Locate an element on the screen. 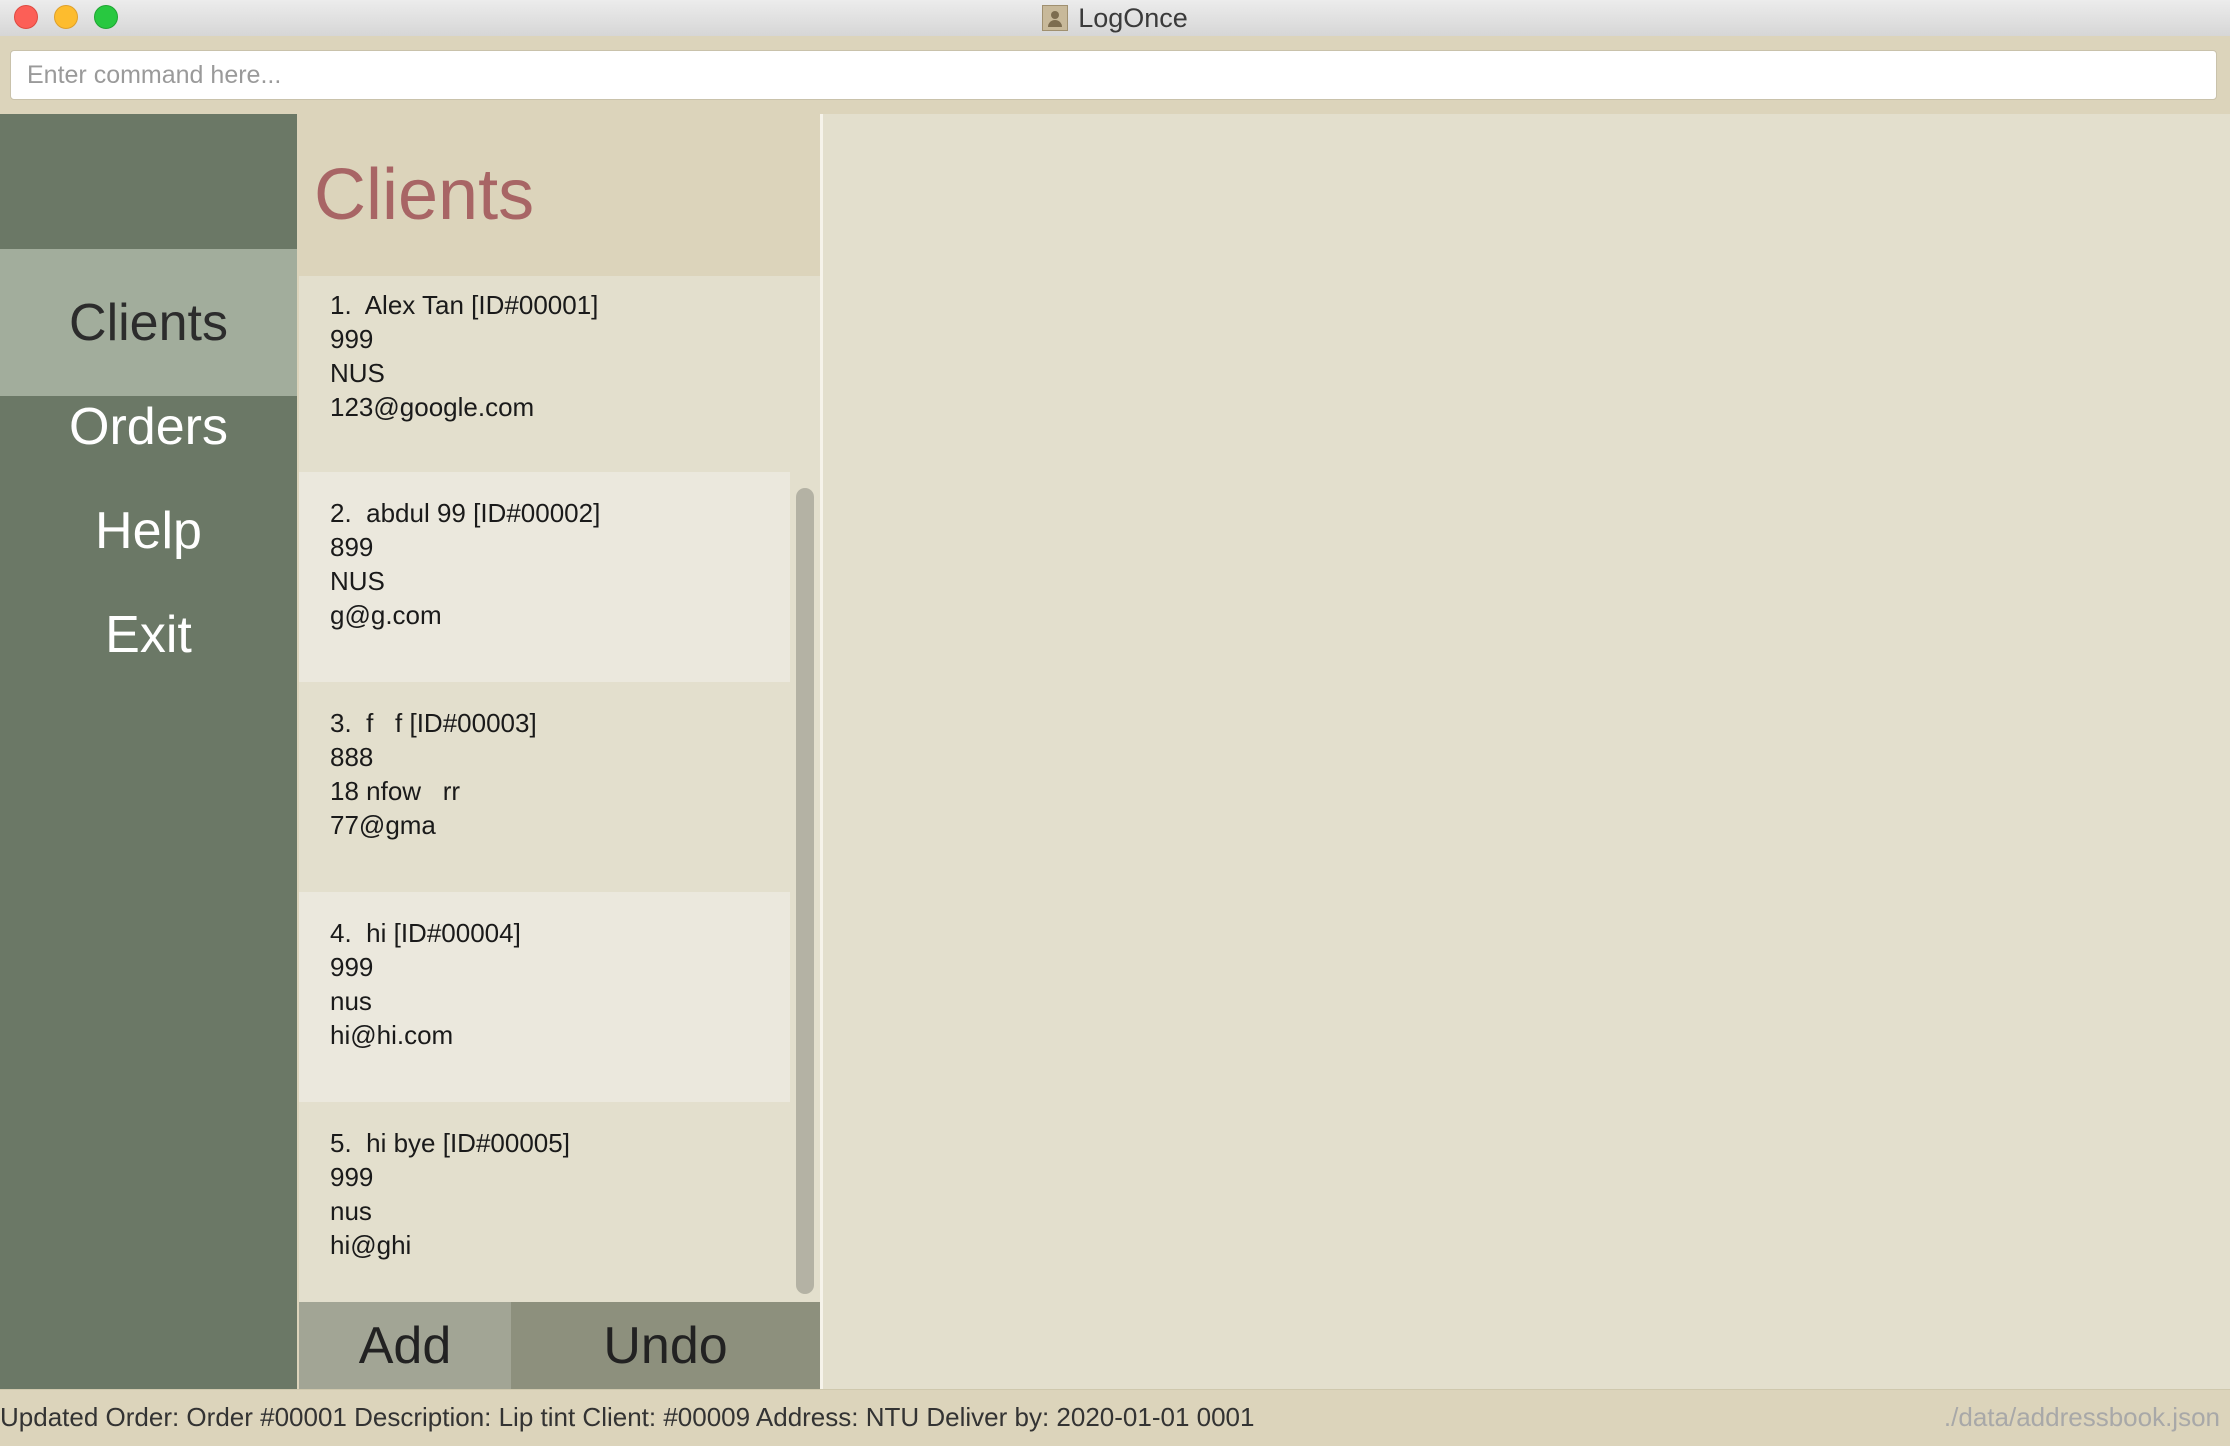 The height and width of the screenshot is (1446, 2230). command-input is located at coordinates (1113, 75).